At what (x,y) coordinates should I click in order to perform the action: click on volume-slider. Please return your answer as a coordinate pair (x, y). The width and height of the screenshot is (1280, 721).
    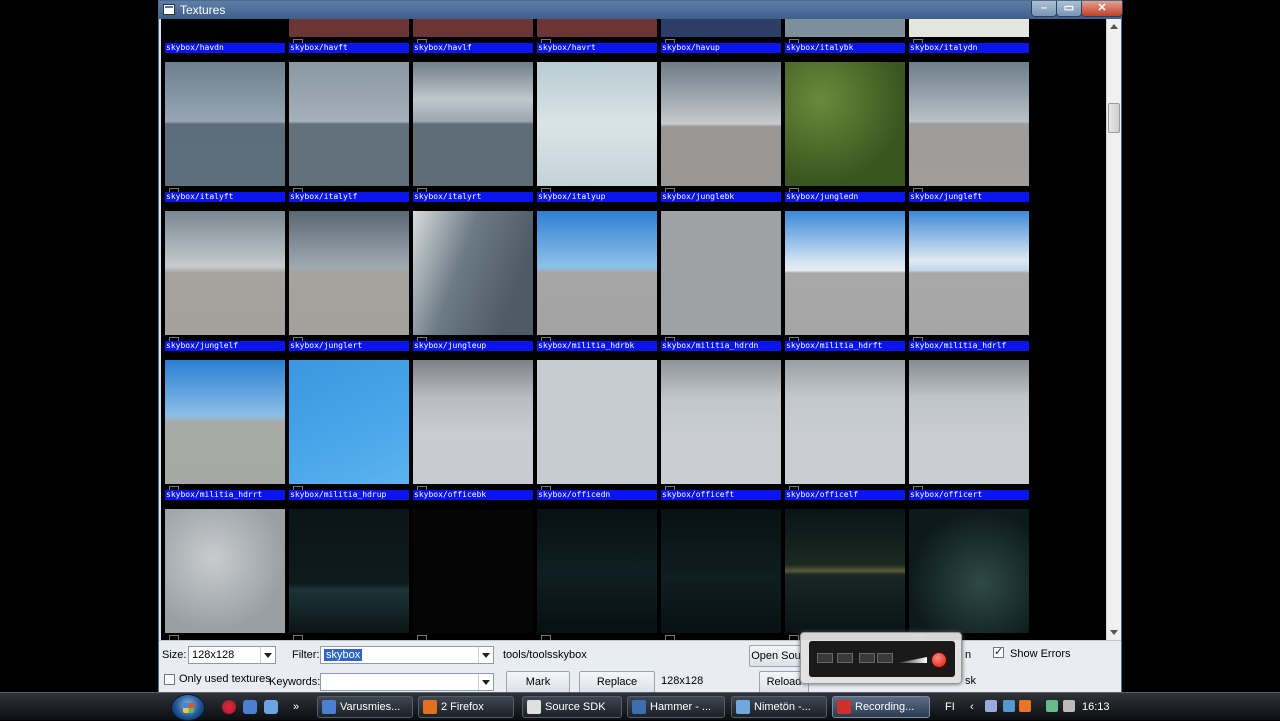
    Looking at the image, I should click on (912, 660).